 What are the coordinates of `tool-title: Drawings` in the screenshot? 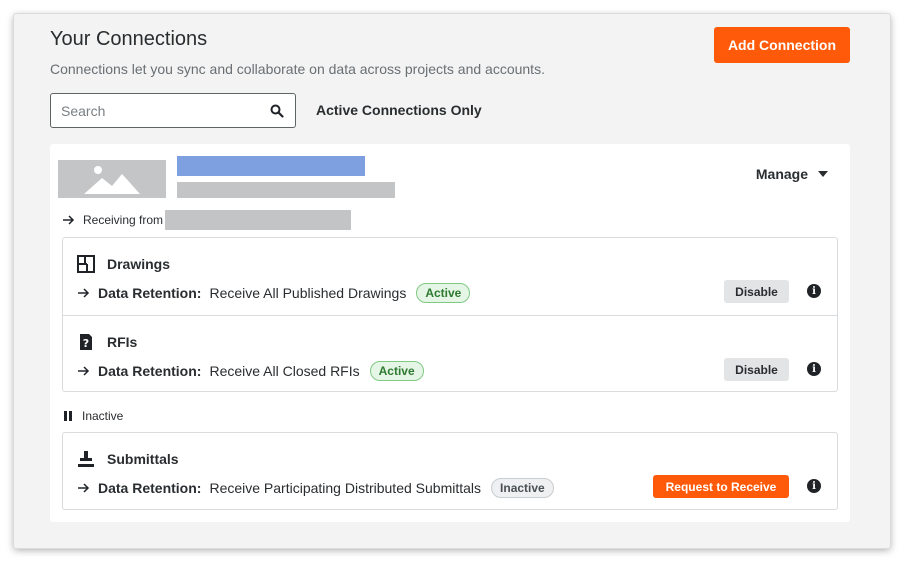 It's located at (139, 264).